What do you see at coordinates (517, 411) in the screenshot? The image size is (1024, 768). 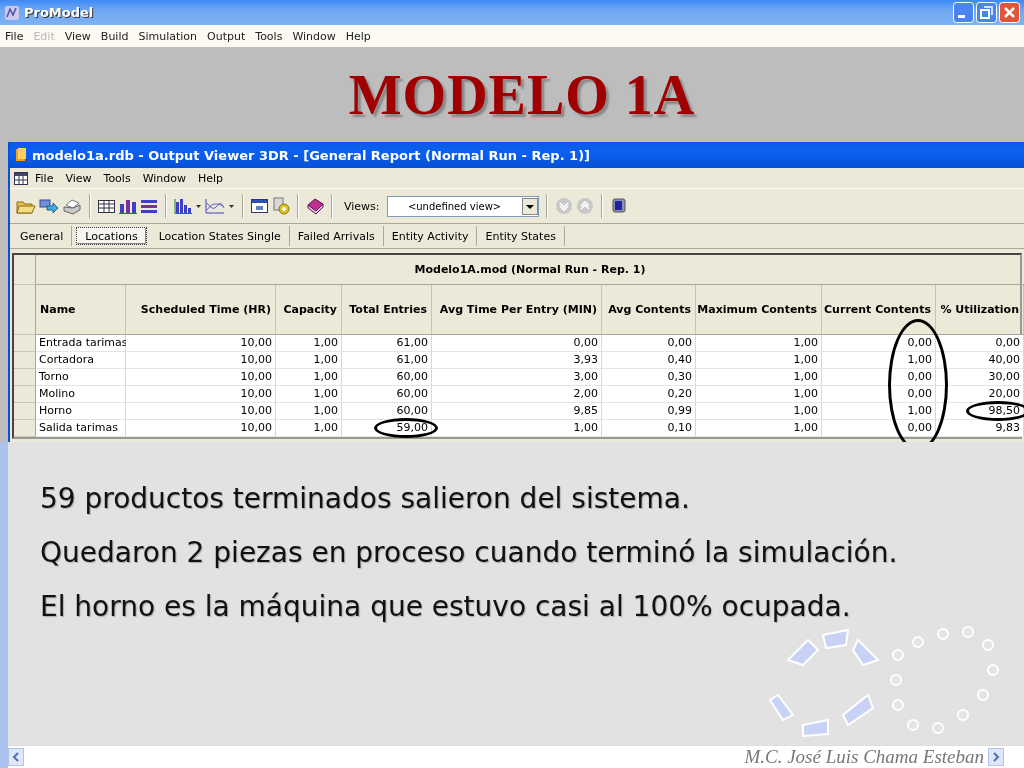 I see `table-cell: 9,85` at bounding box center [517, 411].